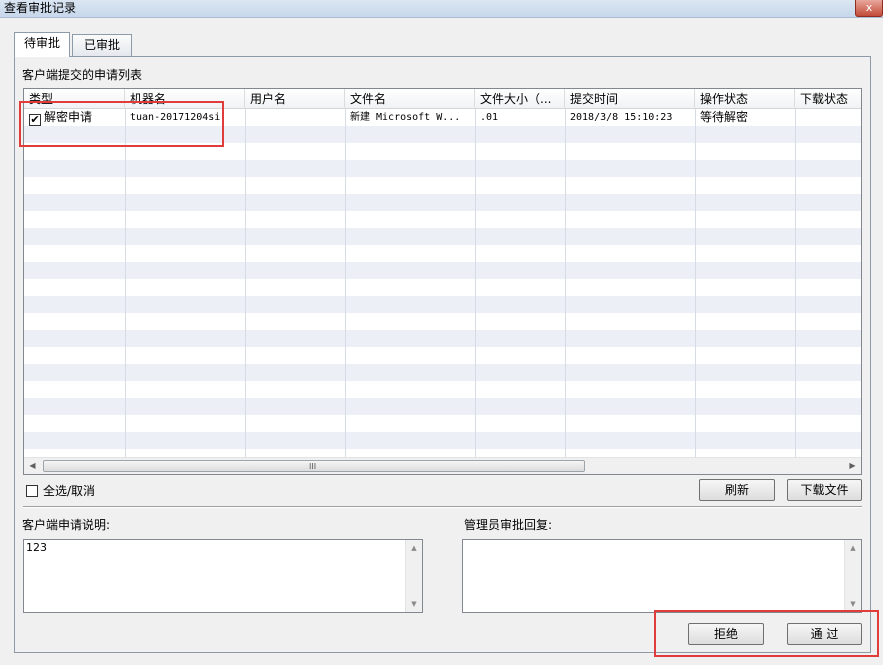 The width and height of the screenshot is (883, 665). What do you see at coordinates (662, 576) in the screenshot?
I see `admin-reply-field: ▲ ▼` at bounding box center [662, 576].